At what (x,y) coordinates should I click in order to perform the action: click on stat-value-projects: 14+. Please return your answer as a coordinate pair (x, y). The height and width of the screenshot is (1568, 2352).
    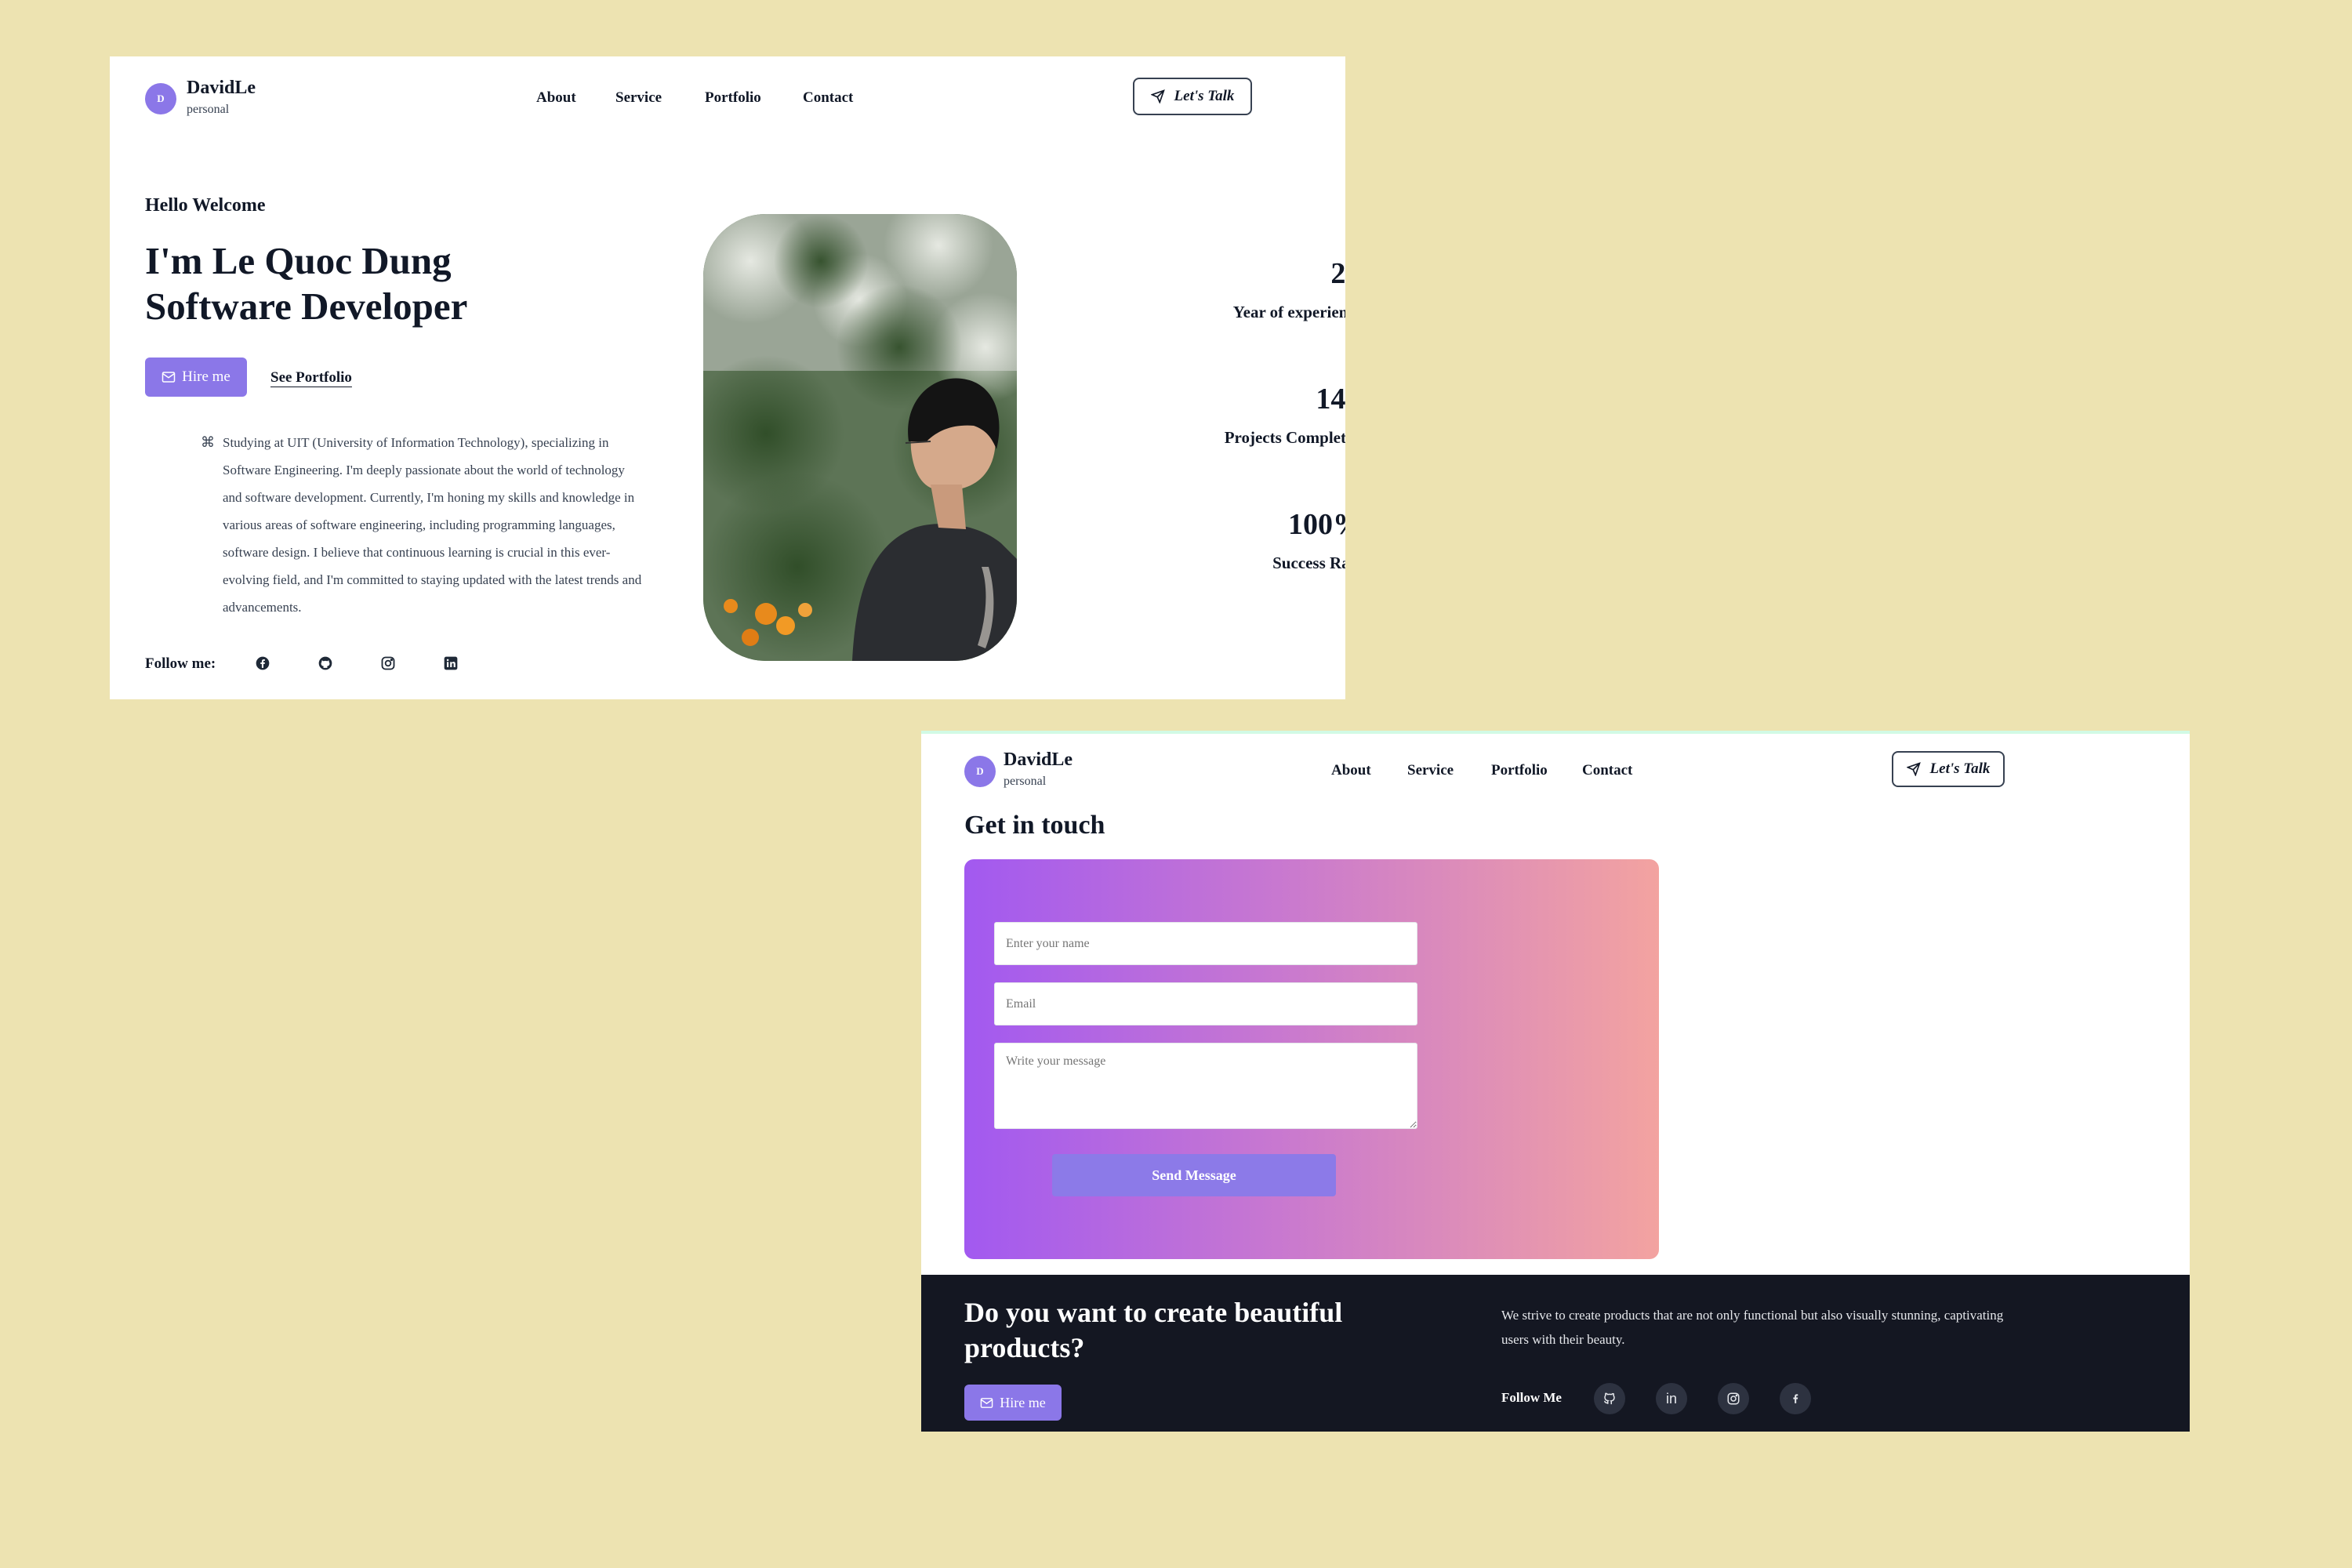
    Looking at the image, I should click on (1330, 399).